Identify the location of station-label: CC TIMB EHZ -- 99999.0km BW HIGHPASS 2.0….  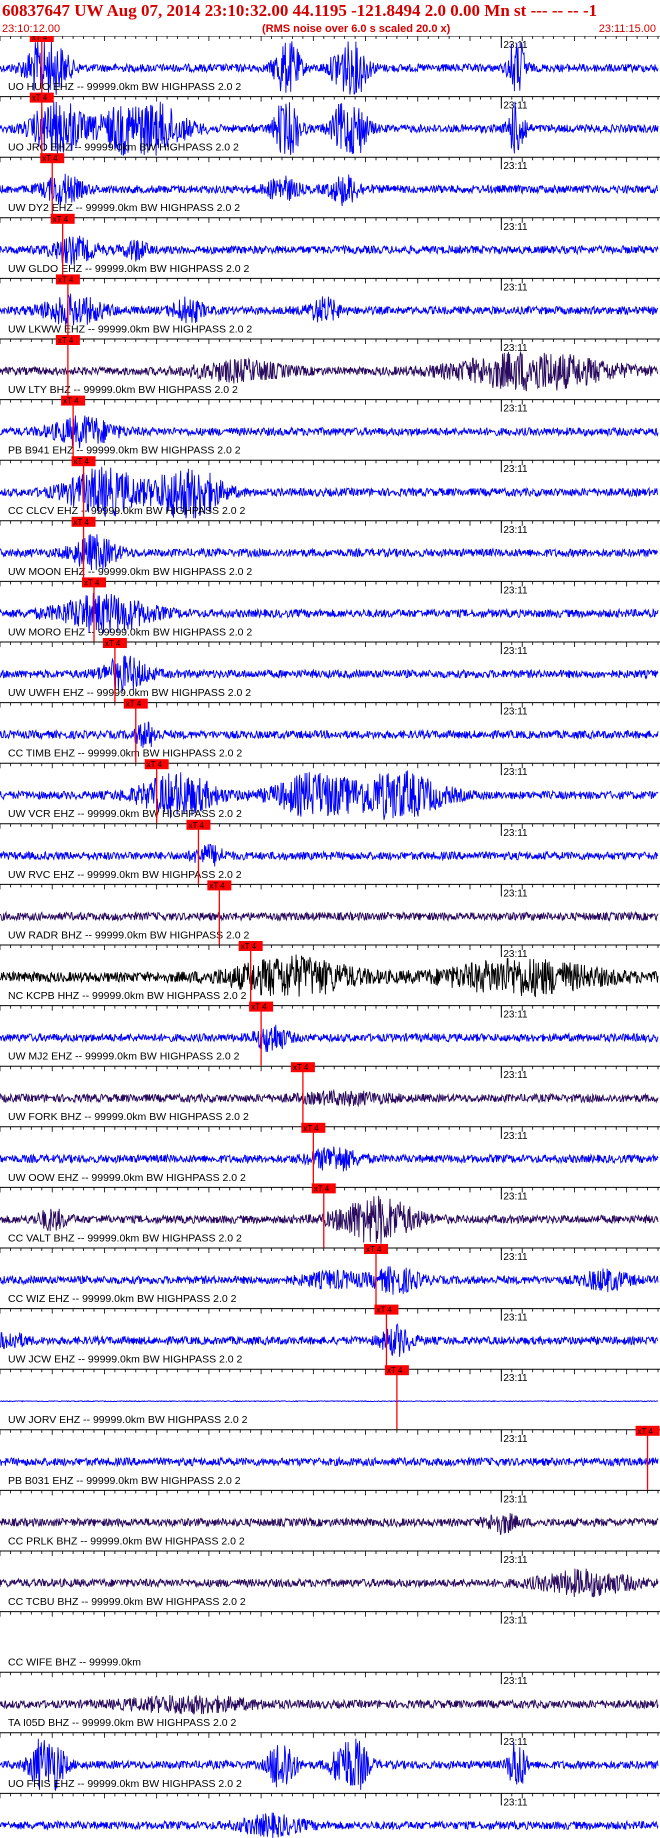
(125, 754).